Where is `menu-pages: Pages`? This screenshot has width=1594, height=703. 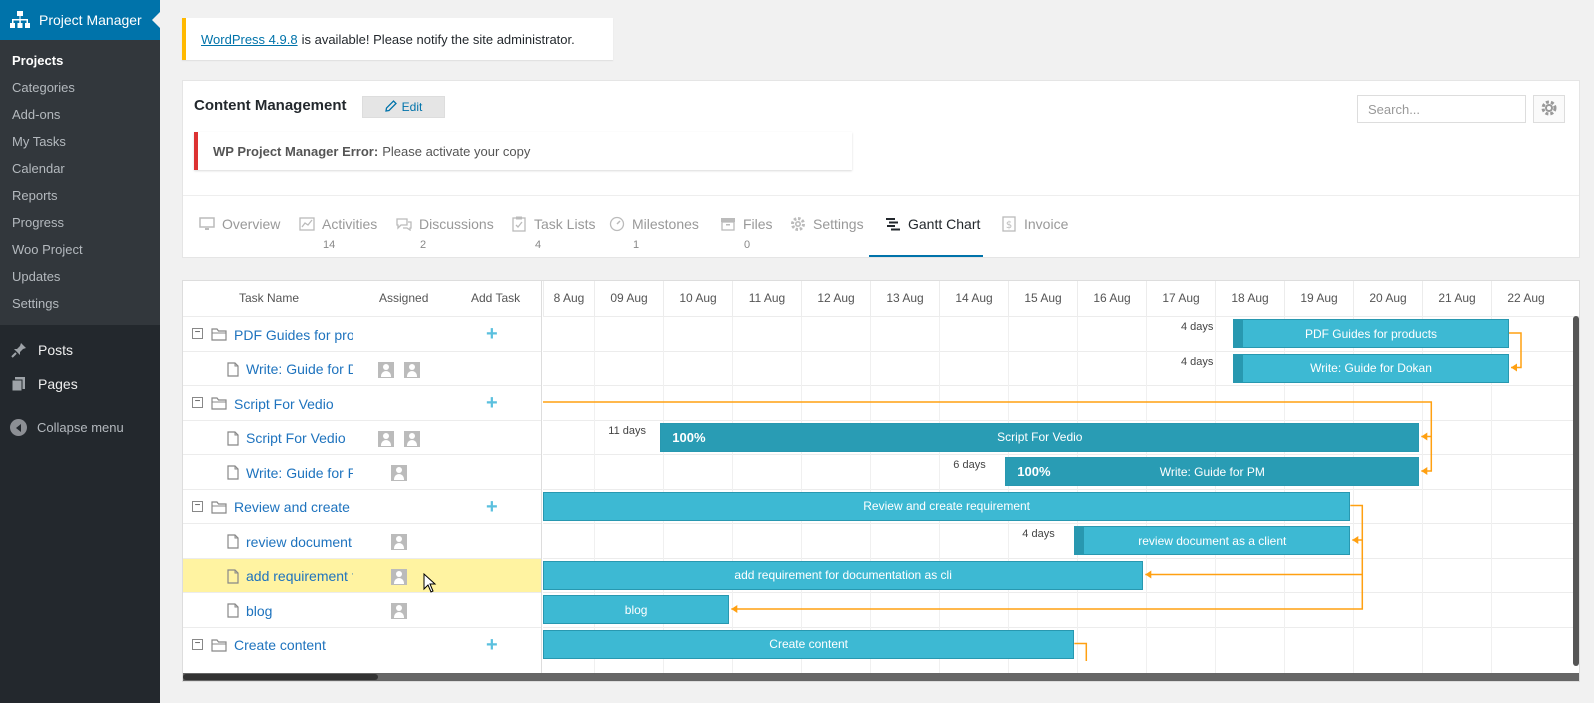
menu-pages: Pages is located at coordinates (80, 384).